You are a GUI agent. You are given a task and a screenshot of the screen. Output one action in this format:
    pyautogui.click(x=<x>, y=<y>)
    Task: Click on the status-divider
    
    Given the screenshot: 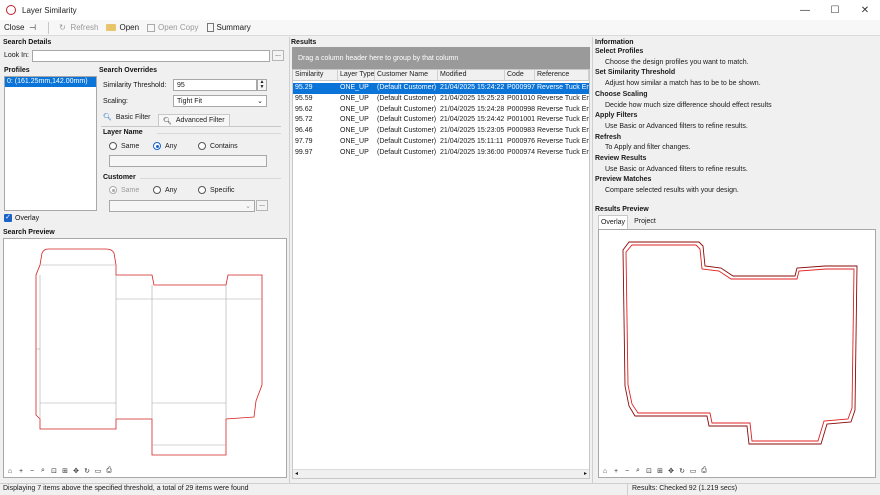 What is the action you would take?
    pyautogui.click(x=627, y=489)
    